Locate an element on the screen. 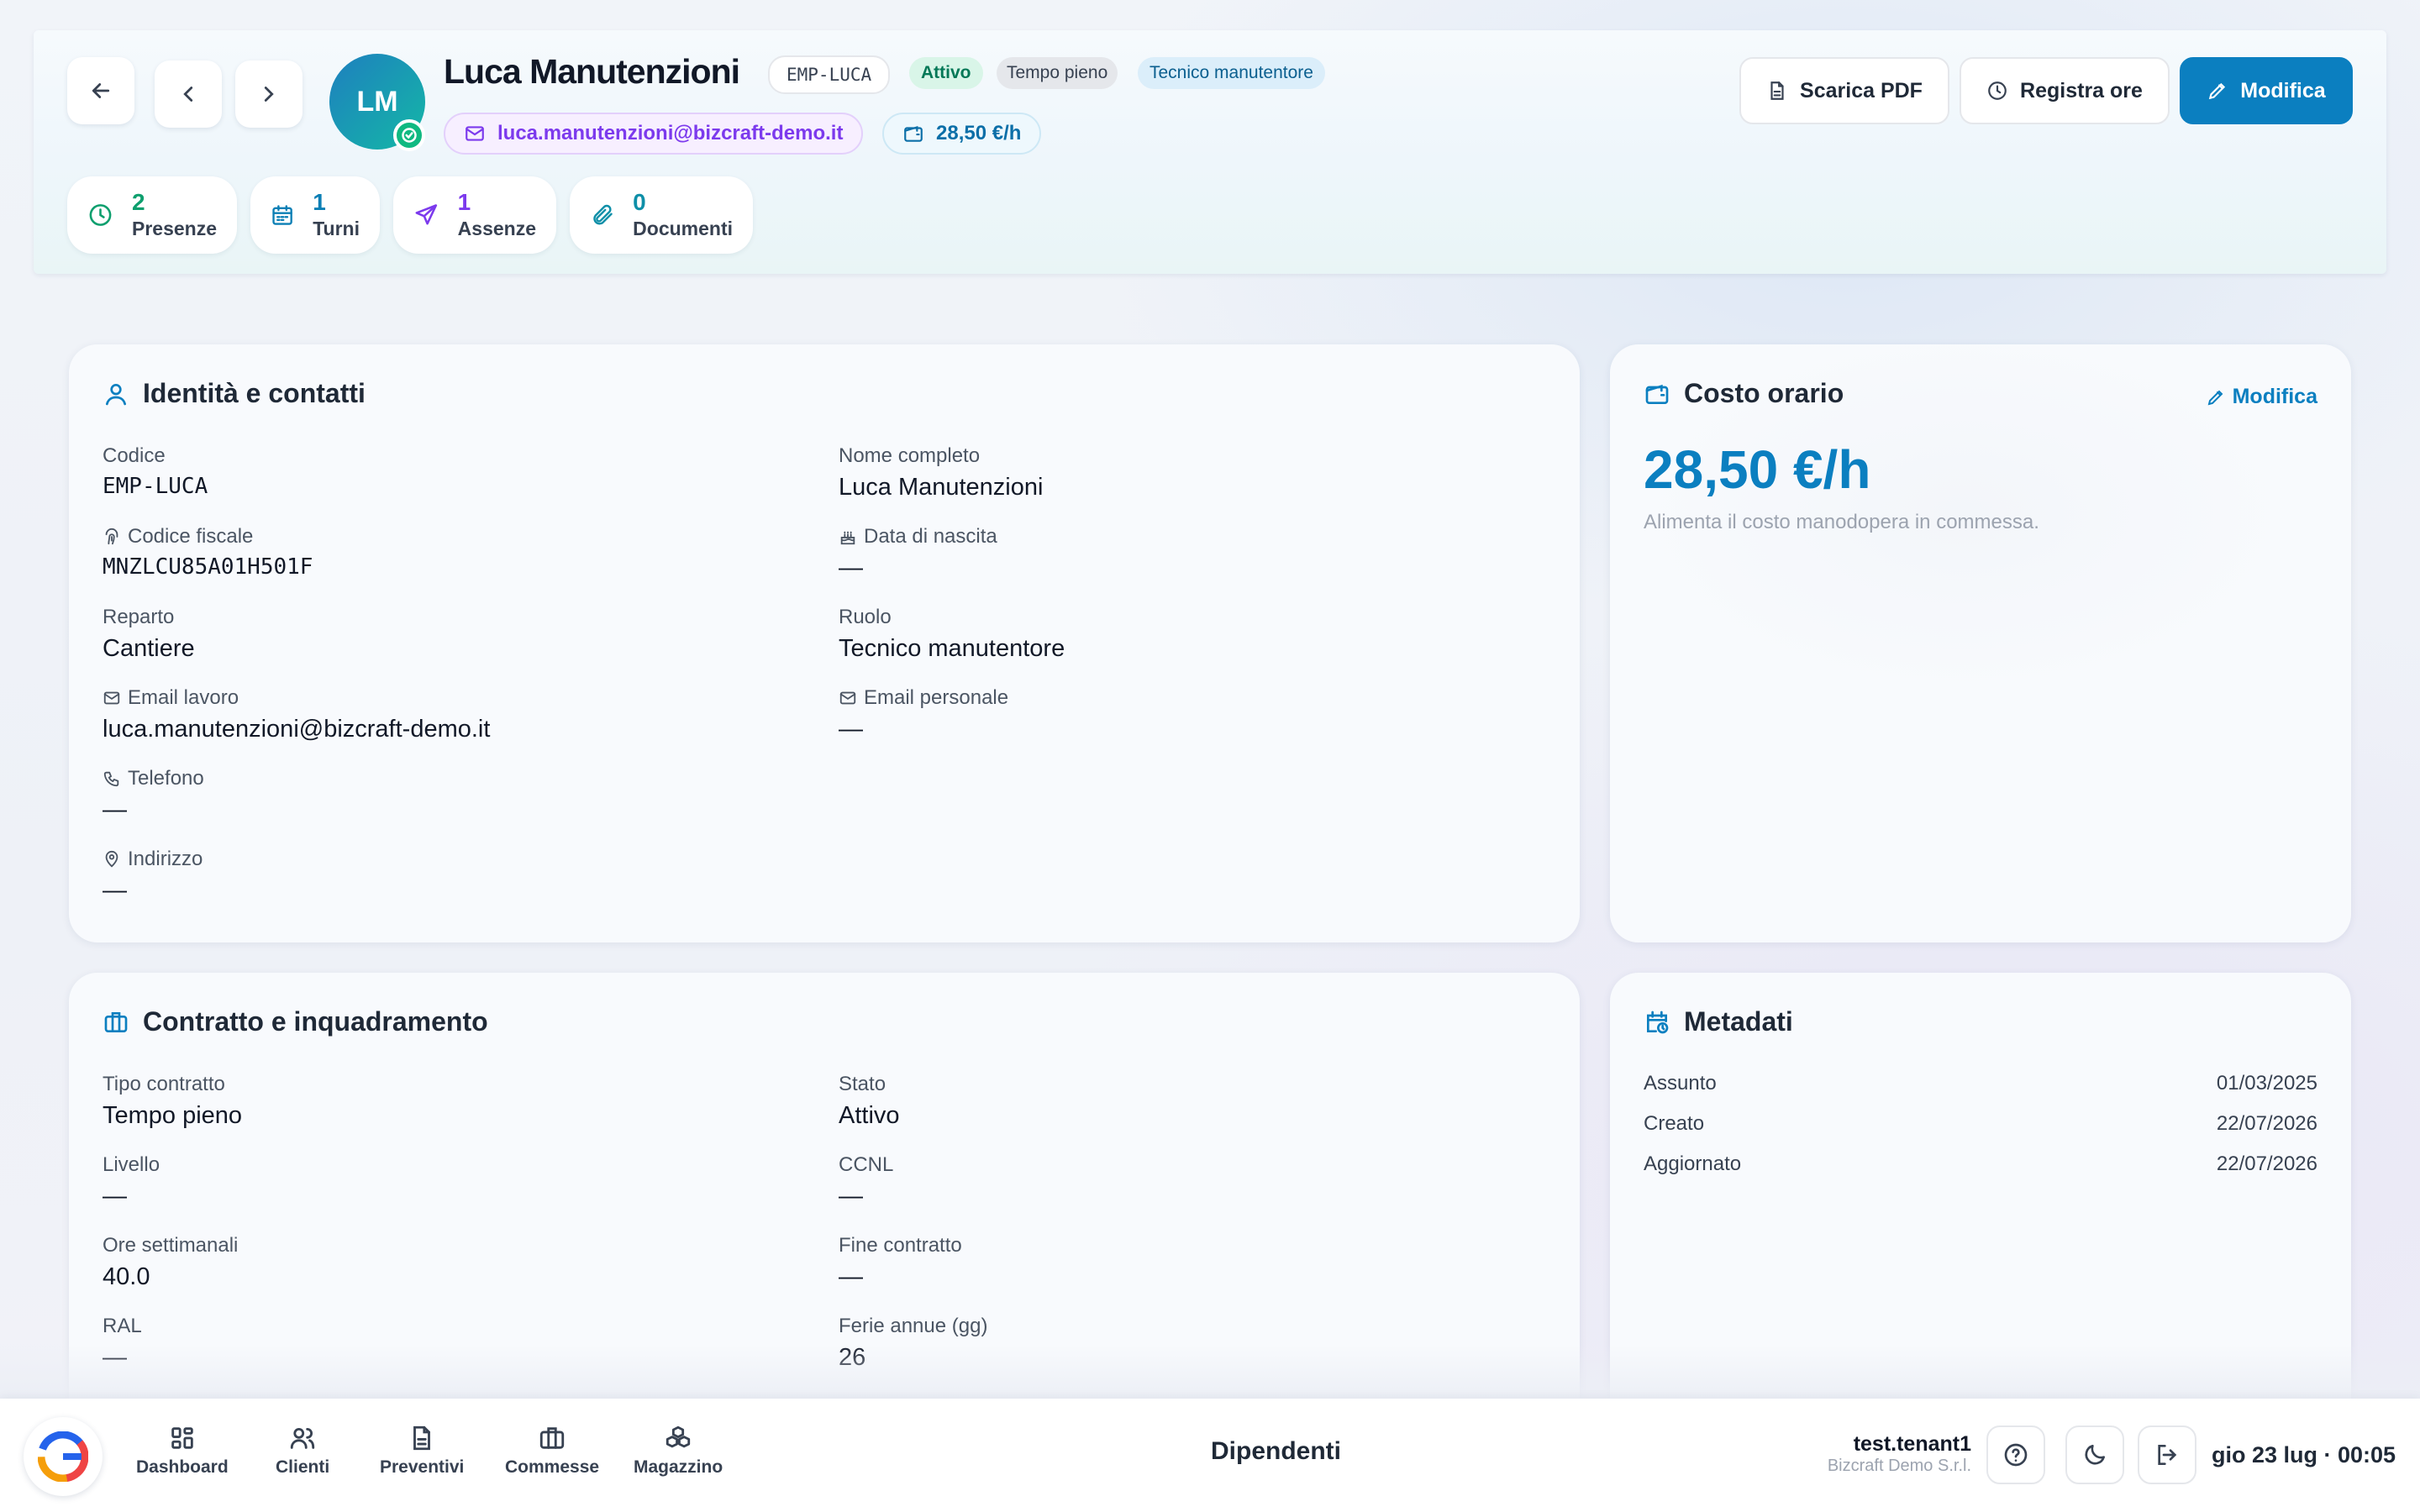 This screenshot has width=2420, height=1512. stat-assenze: 1 Assenze is located at coordinates (475, 215).